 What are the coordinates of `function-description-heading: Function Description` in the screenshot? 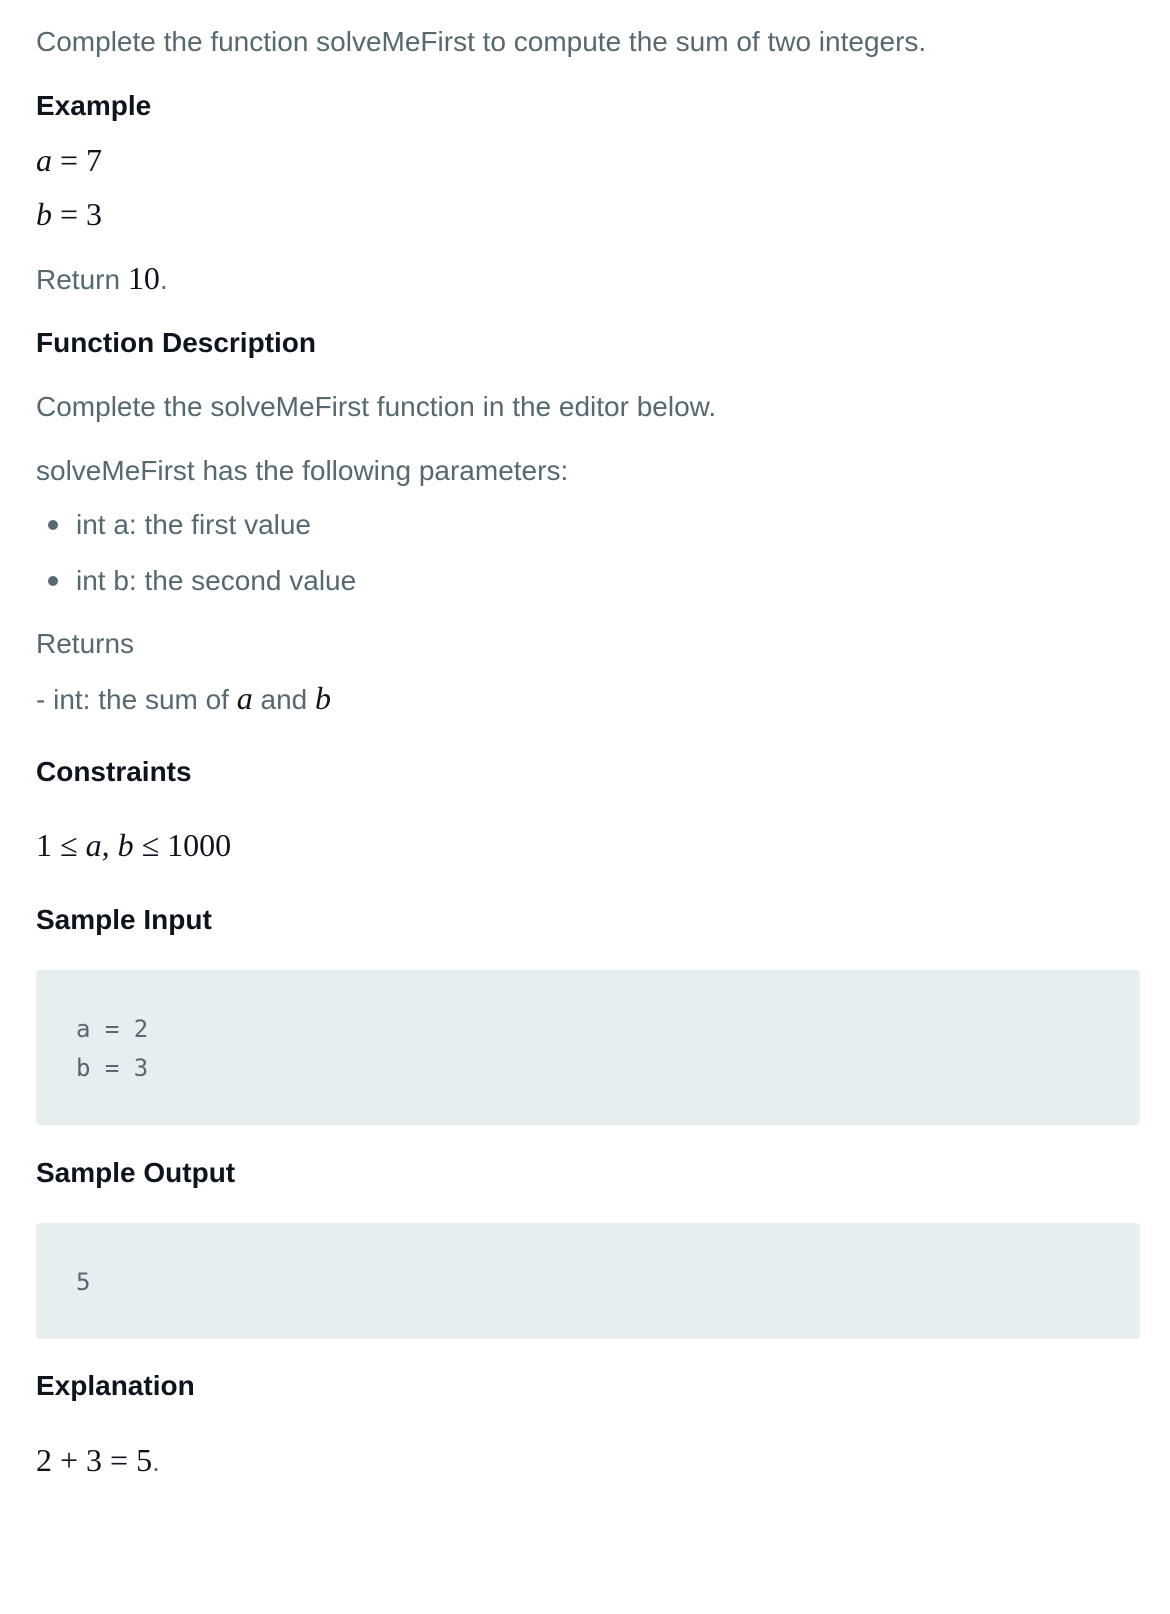 It's located at (176, 342).